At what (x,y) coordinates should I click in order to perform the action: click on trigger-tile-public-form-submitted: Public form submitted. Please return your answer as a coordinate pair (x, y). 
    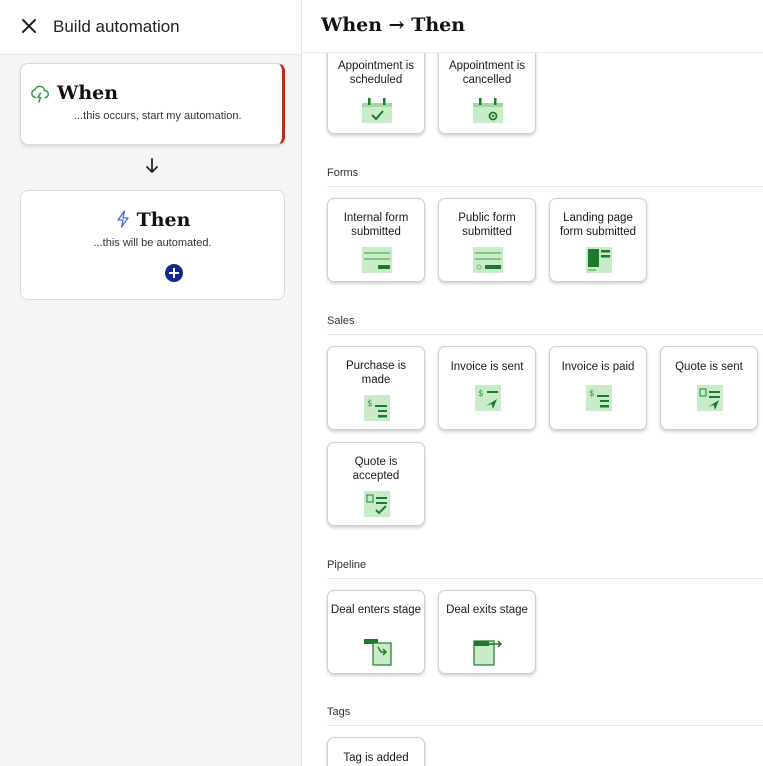
    Looking at the image, I should click on (487, 240).